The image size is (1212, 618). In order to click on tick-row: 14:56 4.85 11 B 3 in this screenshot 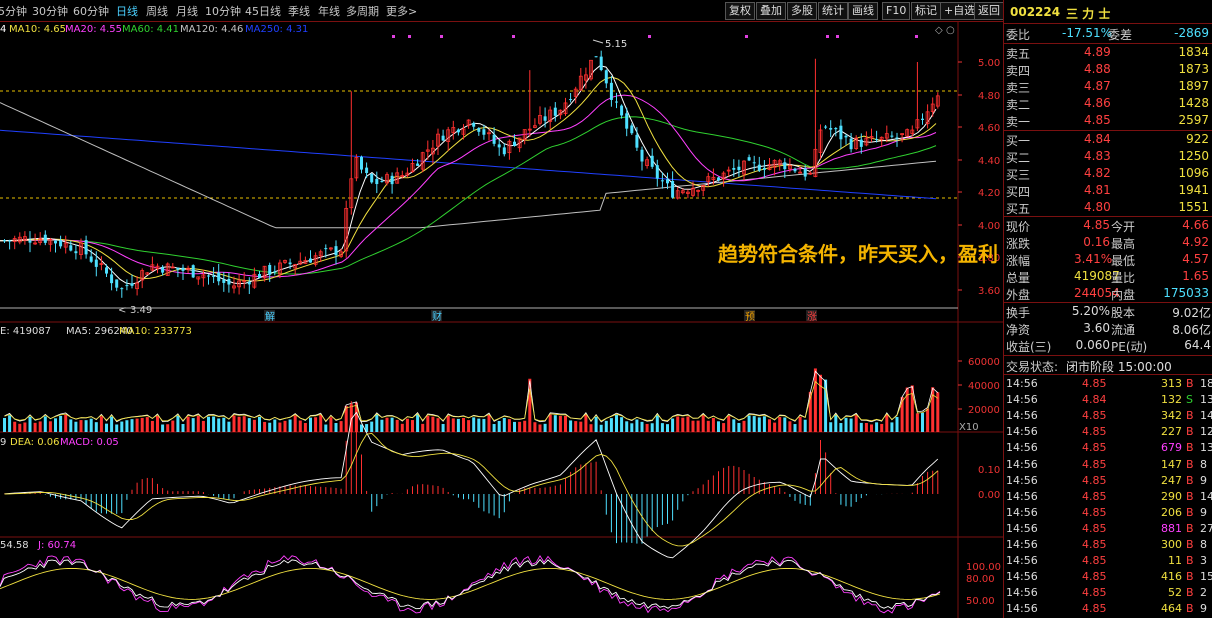, I will do `click(1108, 561)`.